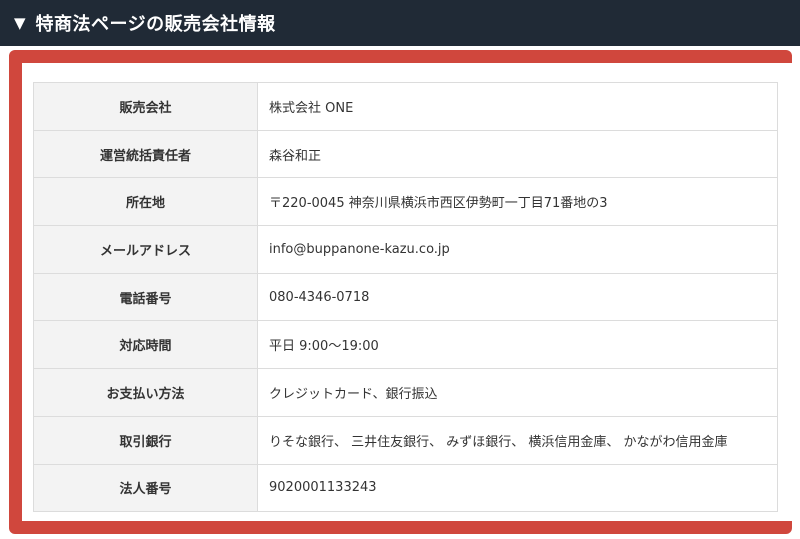 The height and width of the screenshot is (539, 800). I want to click on table-row: 法人番号 9020001133243, so click(405, 488).